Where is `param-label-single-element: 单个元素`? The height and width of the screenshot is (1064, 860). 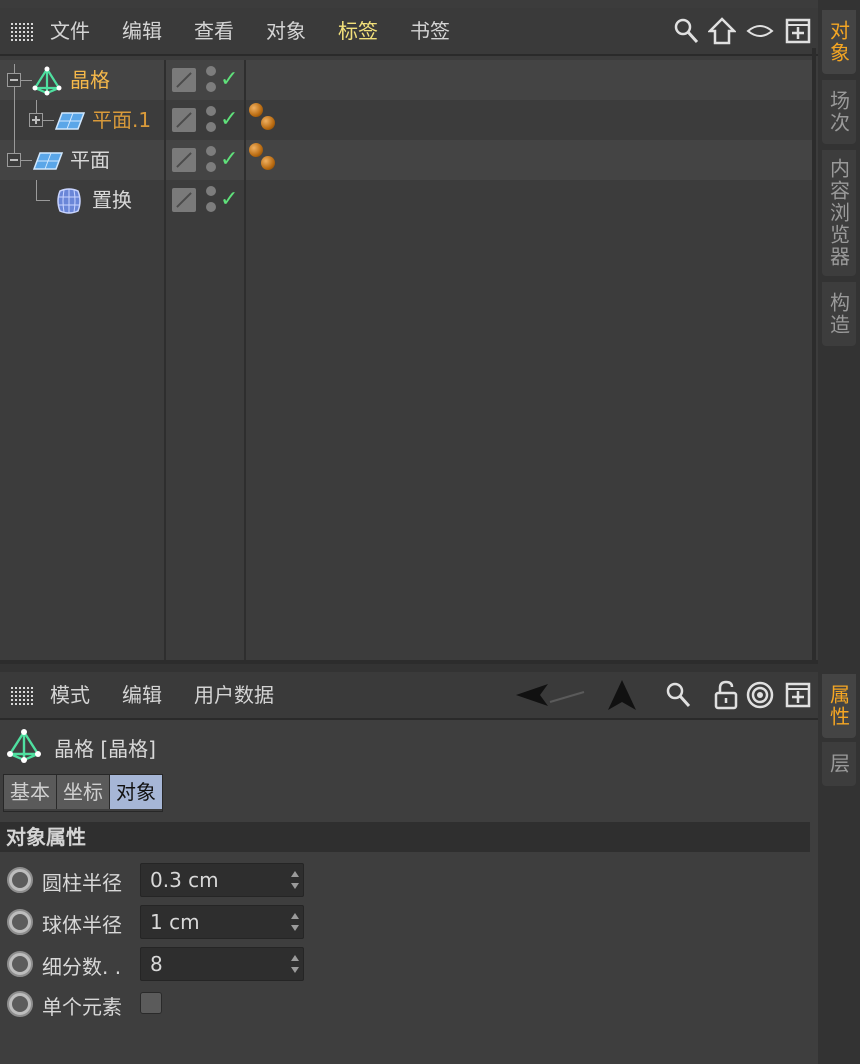
param-label-single-element: 单个元素 is located at coordinates (82, 1007).